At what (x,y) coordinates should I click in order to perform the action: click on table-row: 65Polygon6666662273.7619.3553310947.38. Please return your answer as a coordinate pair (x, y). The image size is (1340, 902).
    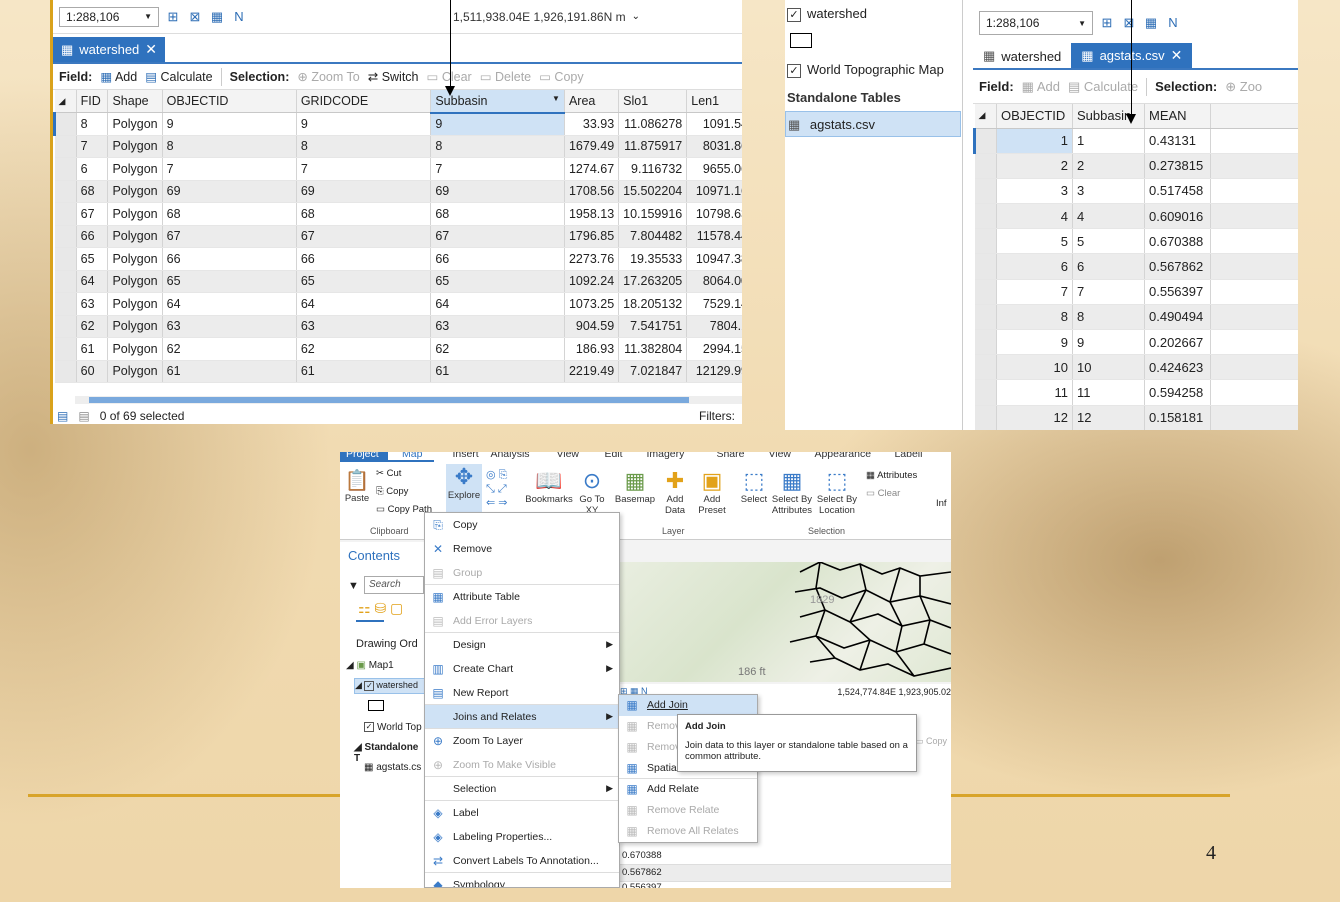
    Looking at the image, I should click on (398, 259).